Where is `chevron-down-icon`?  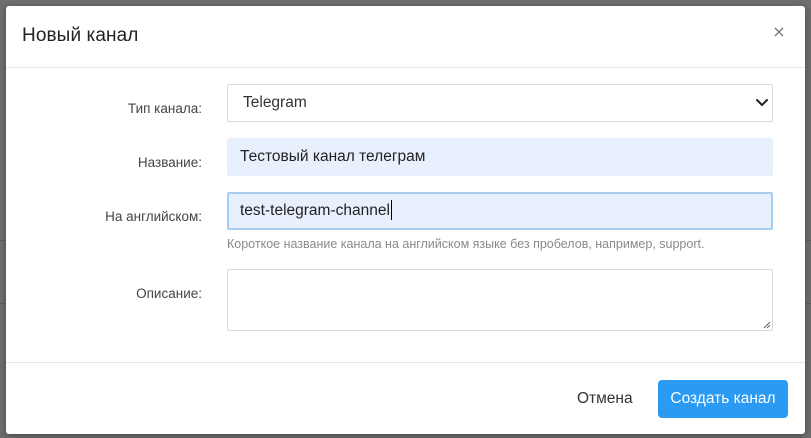 chevron-down-icon is located at coordinates (762, 102).